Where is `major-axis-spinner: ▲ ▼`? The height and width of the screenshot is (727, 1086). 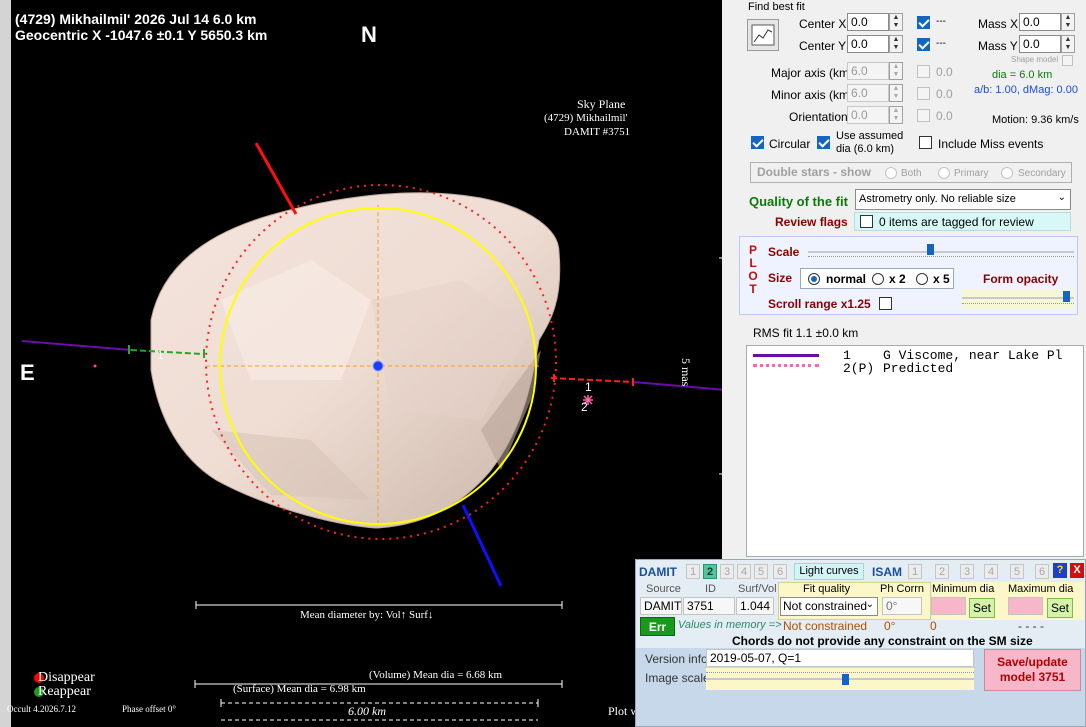 major-axis-spinner: ▲ ▼ is located at coordinates (896, 71).